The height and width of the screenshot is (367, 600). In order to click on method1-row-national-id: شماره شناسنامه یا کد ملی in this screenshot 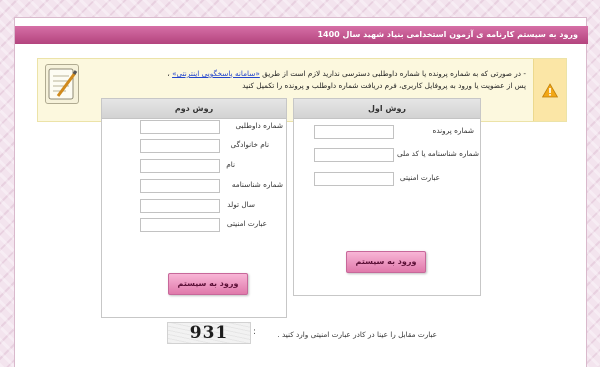, I will do `click(396, 155)`.